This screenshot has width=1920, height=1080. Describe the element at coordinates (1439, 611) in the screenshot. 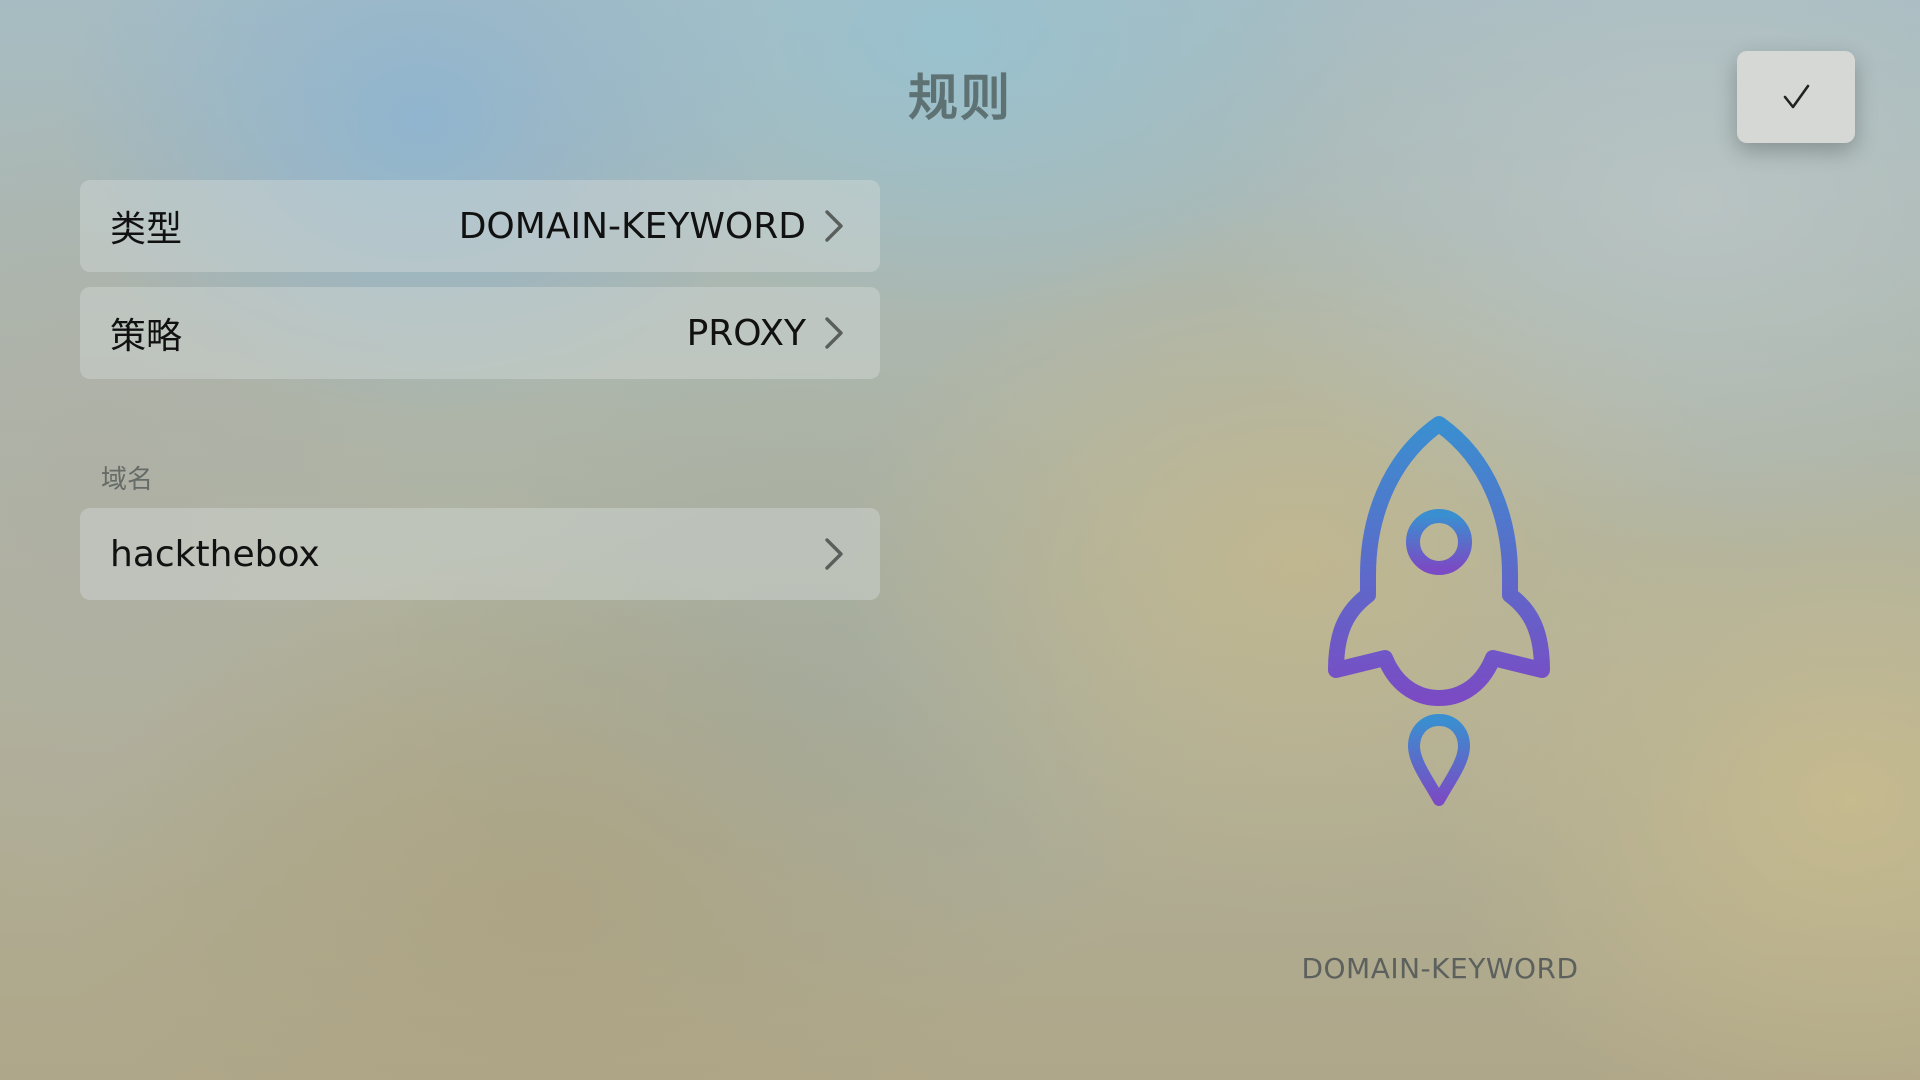

I see `rocket-icon` at that location.